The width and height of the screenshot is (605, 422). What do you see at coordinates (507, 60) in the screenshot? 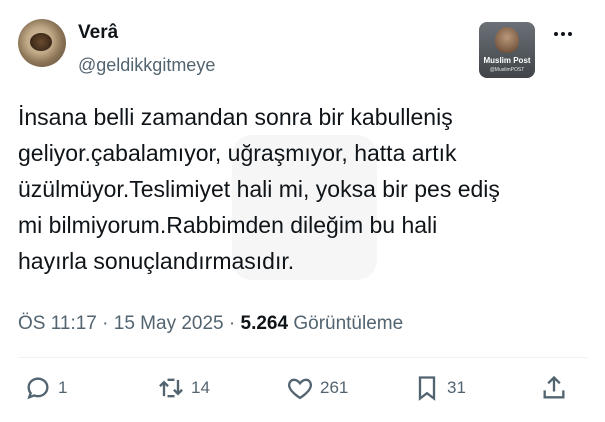
I see `badge-title: Muslim Post` at bounding box center [507, 60].